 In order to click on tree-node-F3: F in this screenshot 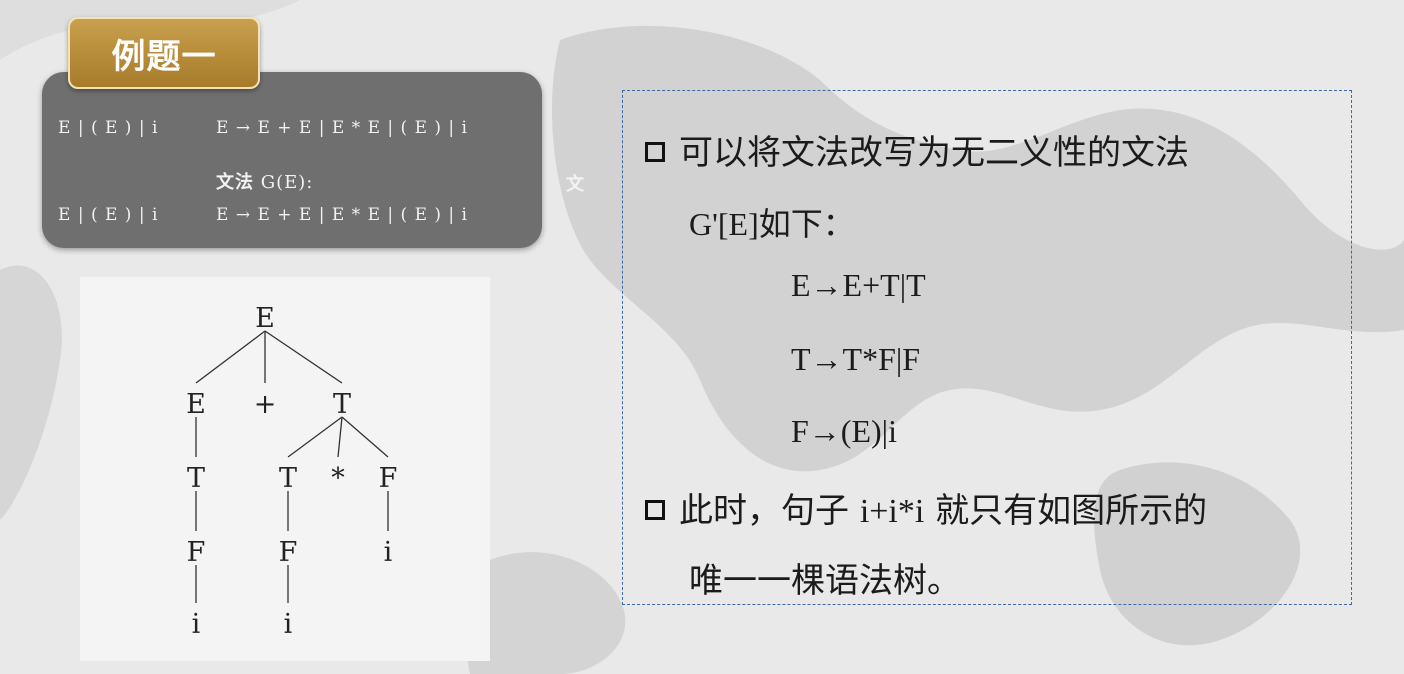, I will do `click(388, 478)`.